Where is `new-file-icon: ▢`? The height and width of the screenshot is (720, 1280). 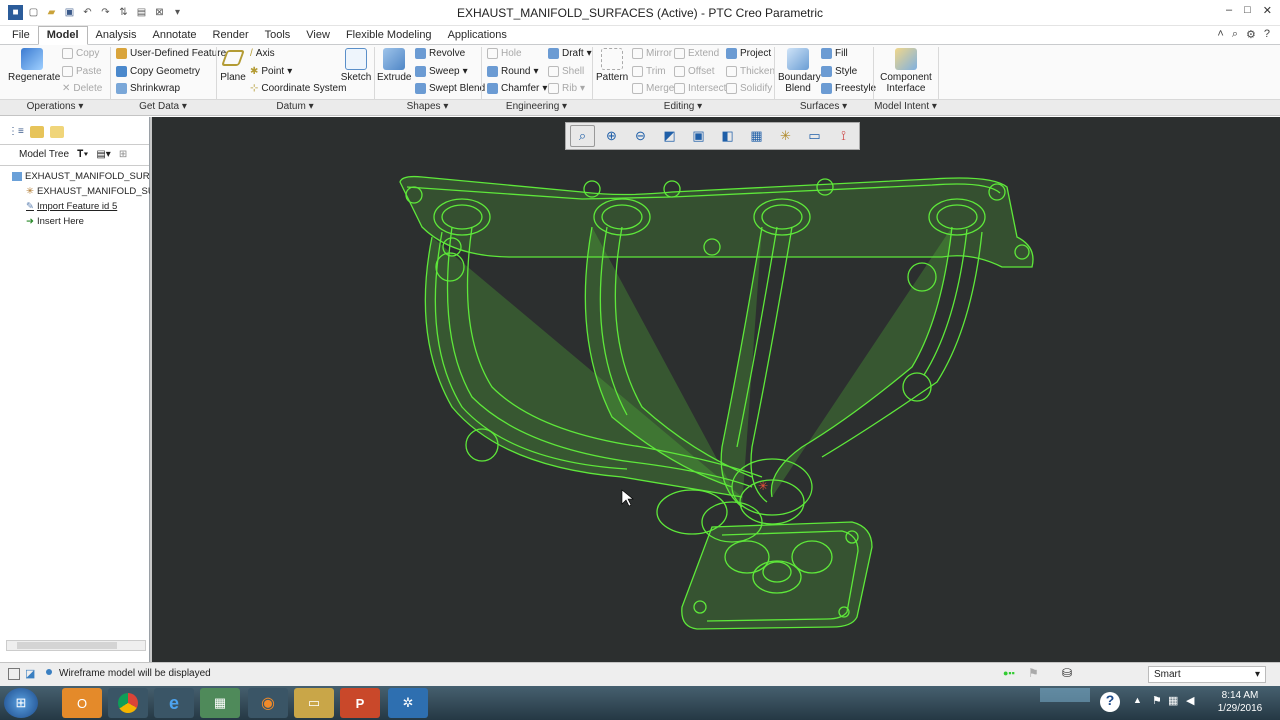 new-file-icon: ▢ is located at coordinates (33, 12).